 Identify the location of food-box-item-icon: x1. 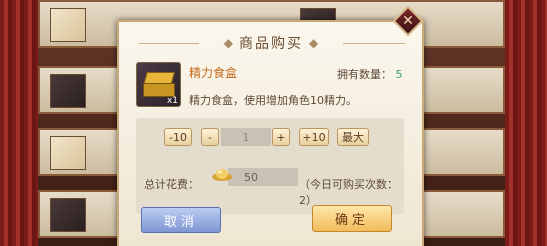
(158, 84).